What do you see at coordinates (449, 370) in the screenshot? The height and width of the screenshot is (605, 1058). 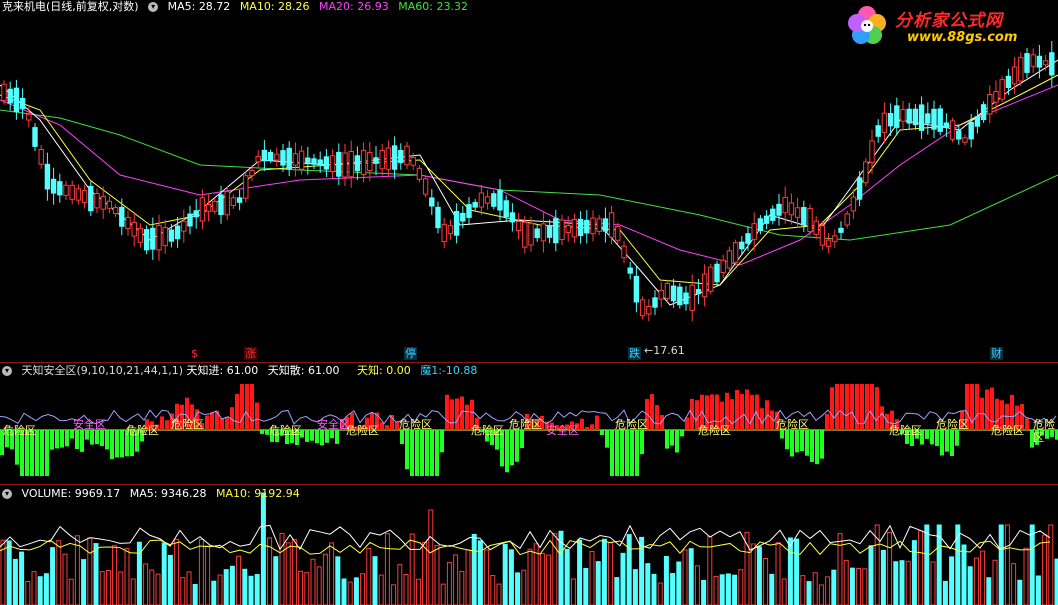 I see `indicator-mo: 魔1:-10.88` at bounding box center [449, 370].